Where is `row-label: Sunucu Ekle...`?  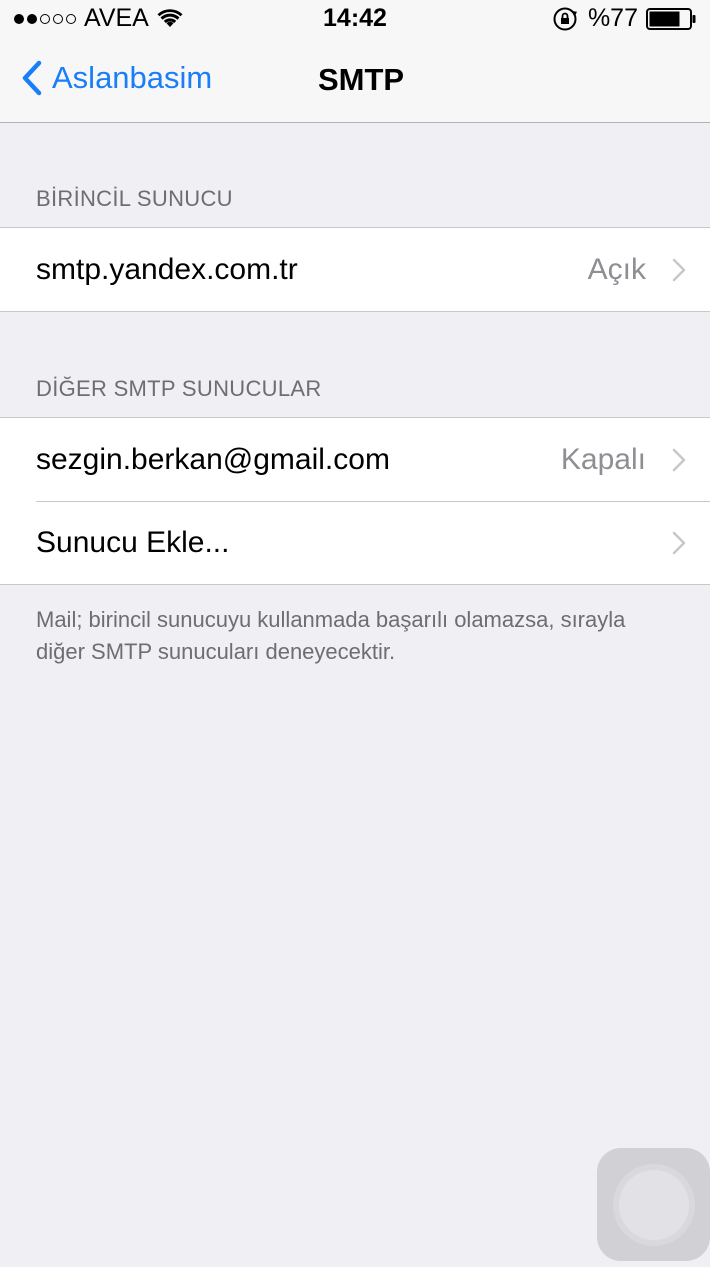 row-label: Sunucu Ekle... is located at coordinates (133, 542).